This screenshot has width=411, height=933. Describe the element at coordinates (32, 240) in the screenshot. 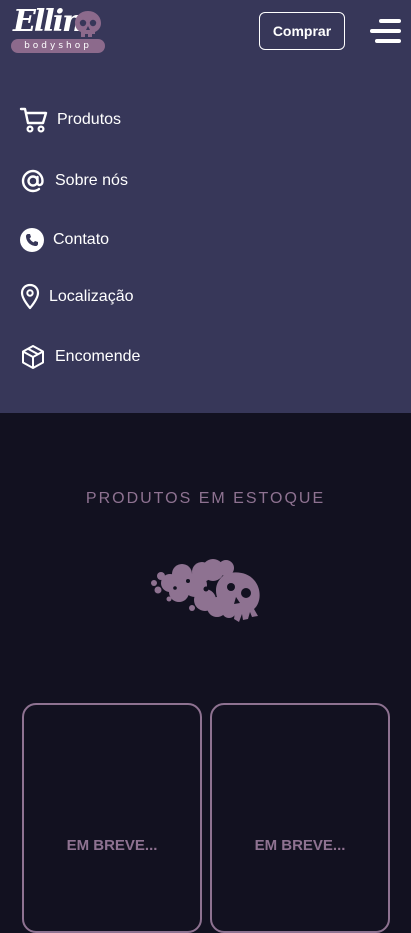

I see `phone-icon` at that location.